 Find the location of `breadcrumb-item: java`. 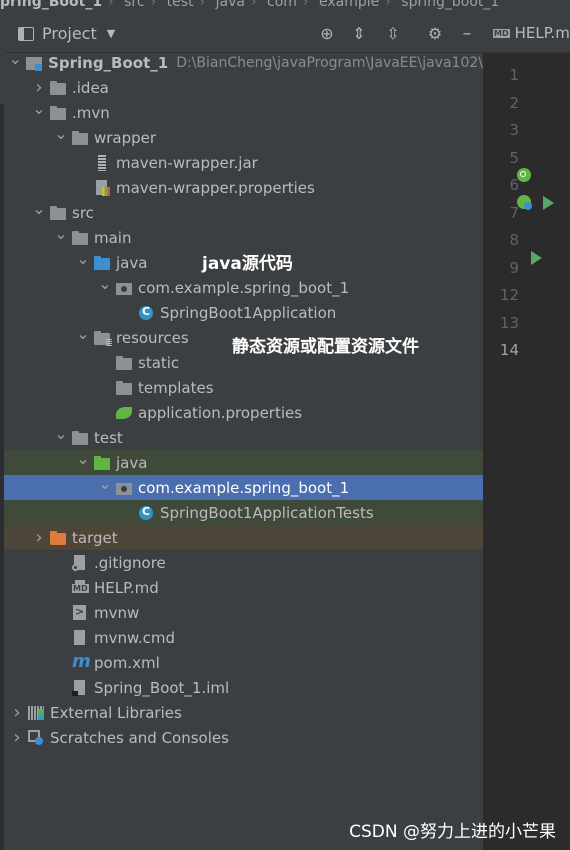

breadcrumb-item: java is located at coordinates (230, 5).